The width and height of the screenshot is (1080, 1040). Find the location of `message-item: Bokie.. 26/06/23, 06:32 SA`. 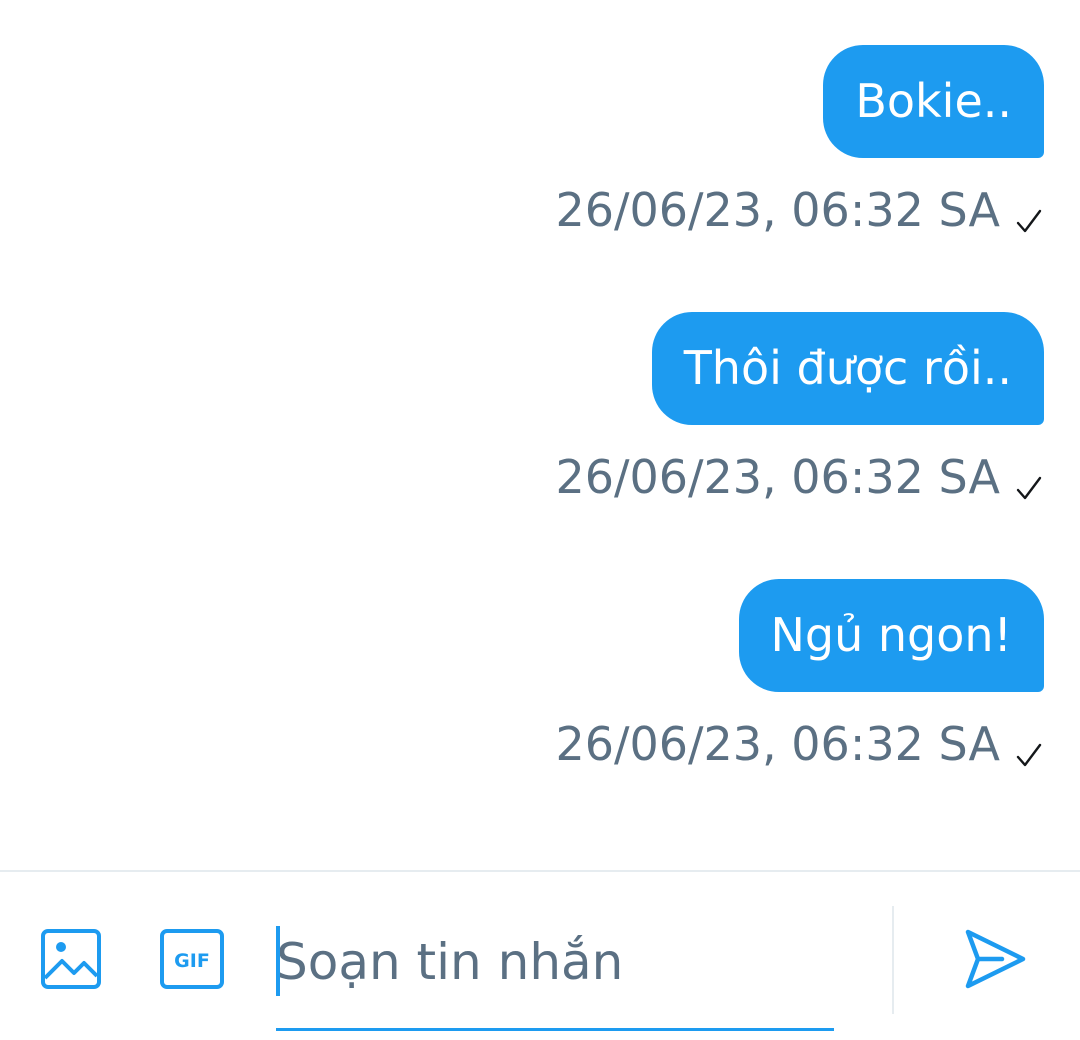

message-item: Bokie.. 26/06/23, 06:32 SA is located at coordinates (799, 142).